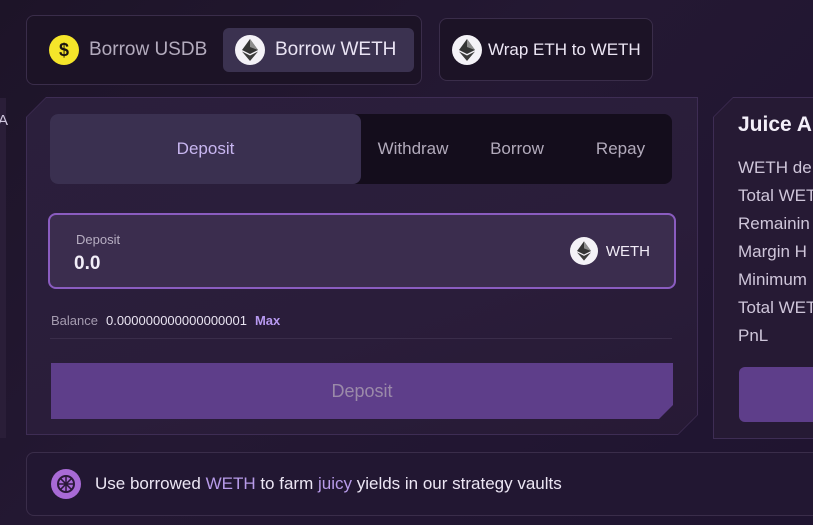 Image resolution: width=813 pixels, height=525 pixels. What do you see at coordinates (66, 484) in the screenshot?
I see `lime-icon` at bounding box center [66, 484].